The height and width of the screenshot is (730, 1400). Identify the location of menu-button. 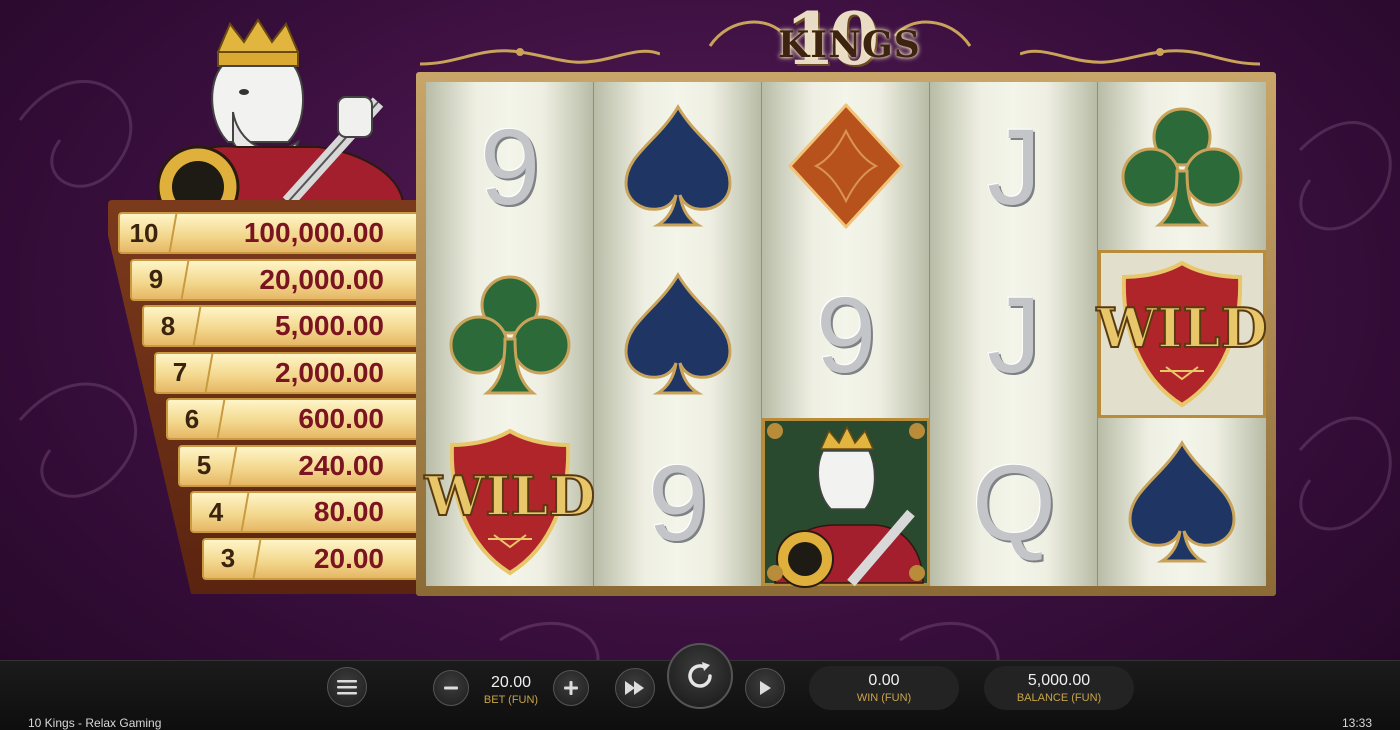
(347, 687).